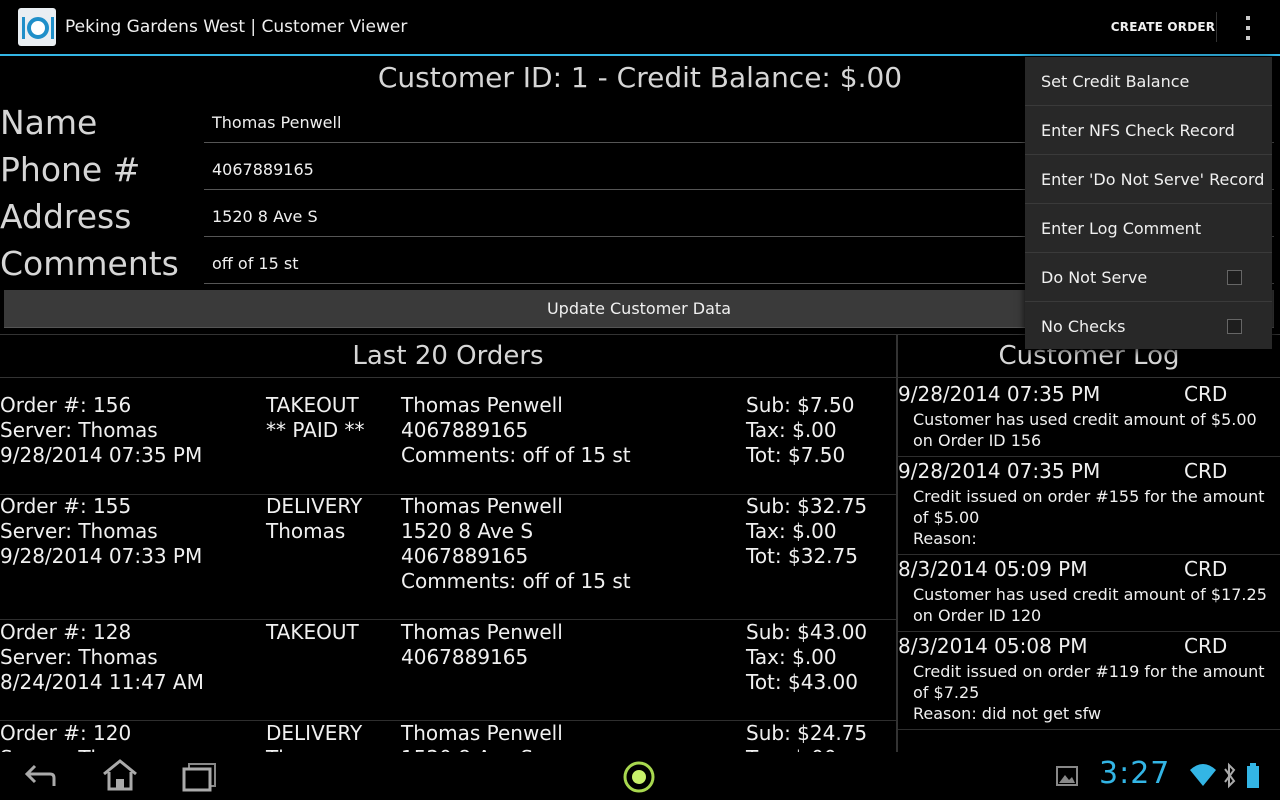  I want to click on order-customer: Thomas Penwell 1520 8 Ave S, so click(482, 736).